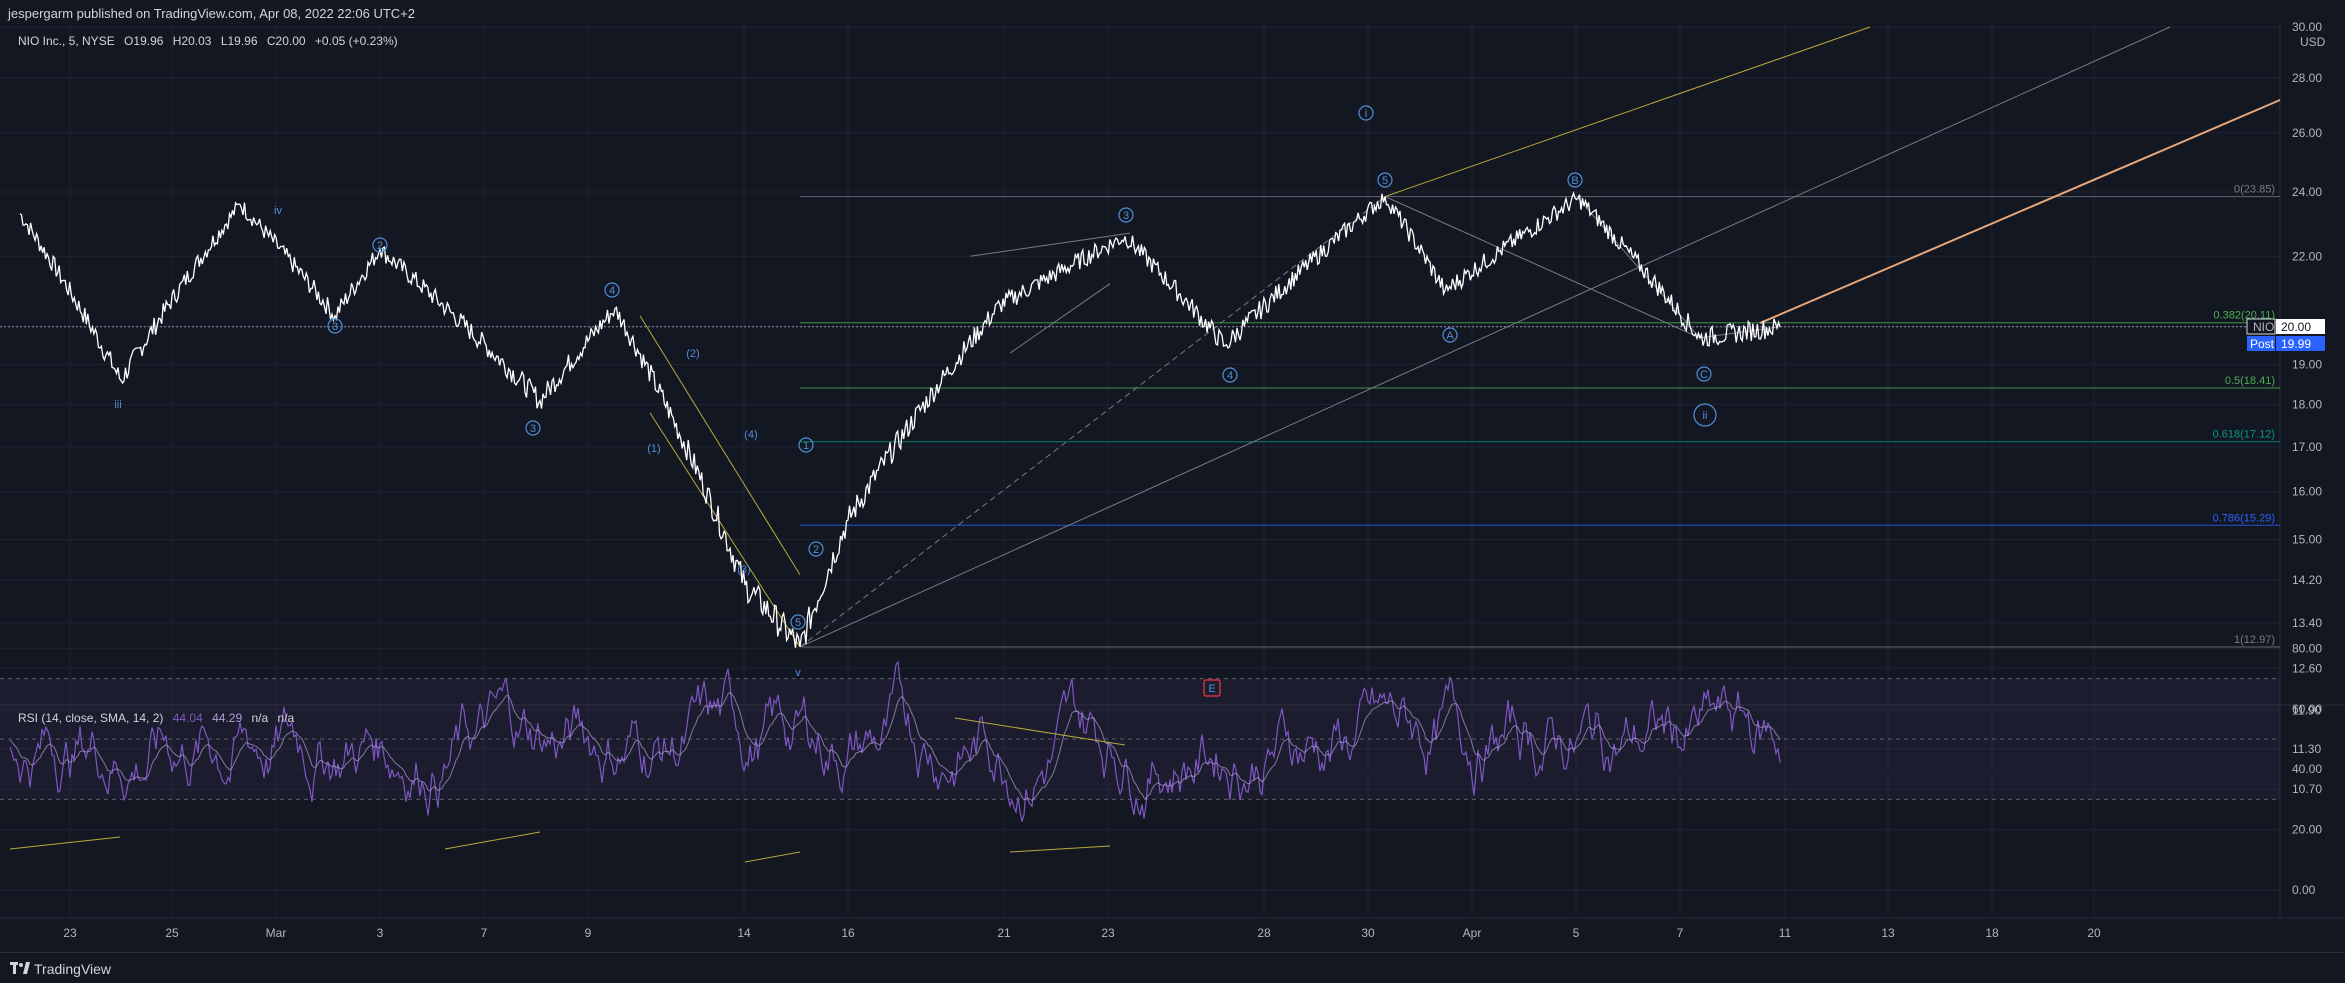 The height and width of the screenshot is (983, 2345). I want to click on y-tick-label: 30.00, so click(2307, 27).